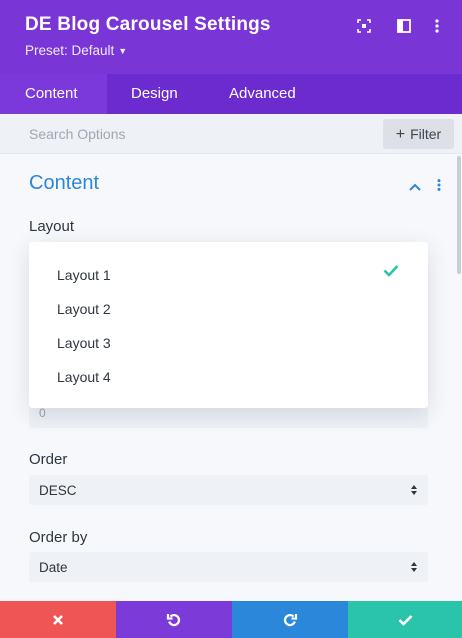 The width and height of the screenshot is (462, 638). What do you see at coordinates (123, 51) in the screenshot?
I see `caret-down-icon: ▼` at bounding box center [123, 51].